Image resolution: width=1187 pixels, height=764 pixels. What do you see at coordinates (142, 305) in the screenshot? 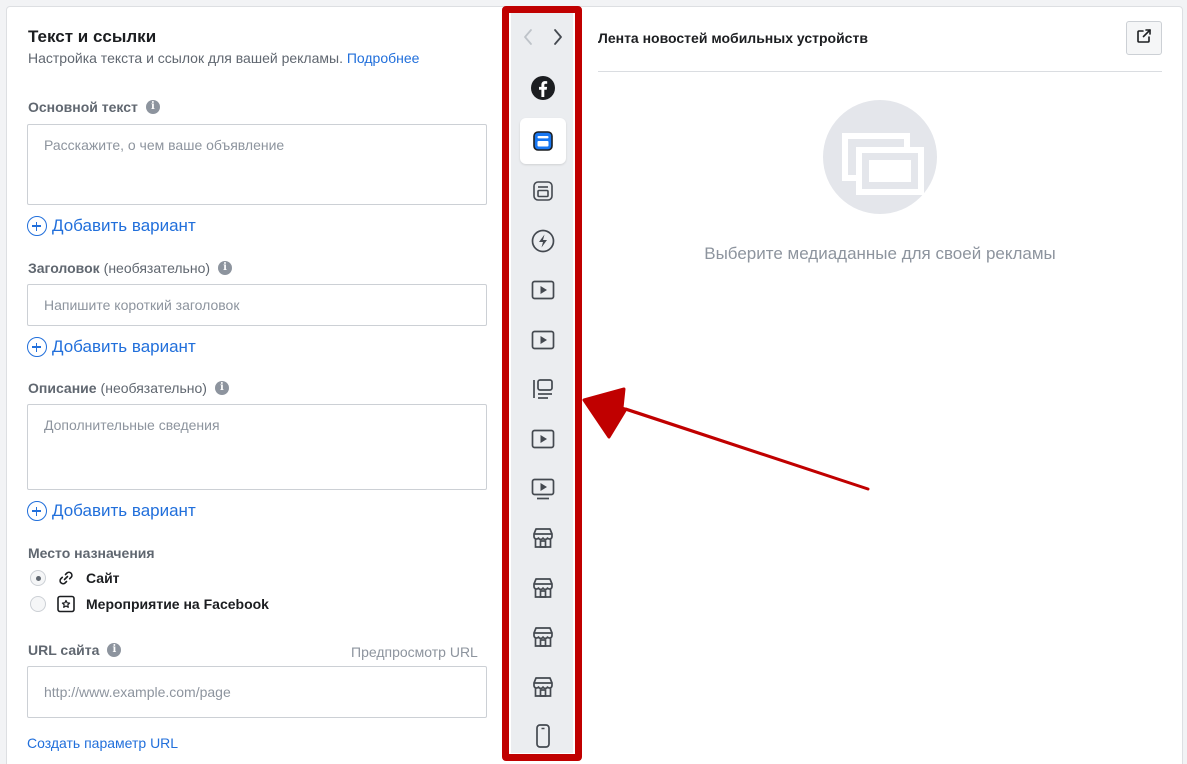
I see `headline-placeholder: Напишите короткий заголовок` at bounding box center [142, 305].